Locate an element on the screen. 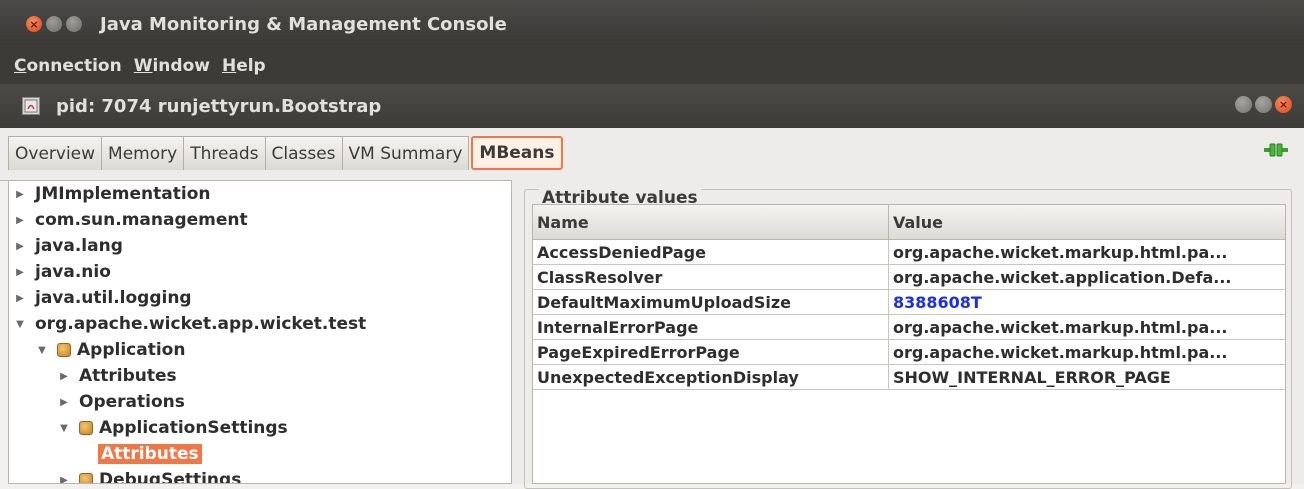 The width and height of the screenshot is (1304, 489). tree-node-label: ApplicationSettings is located at coordinates (193, 428).